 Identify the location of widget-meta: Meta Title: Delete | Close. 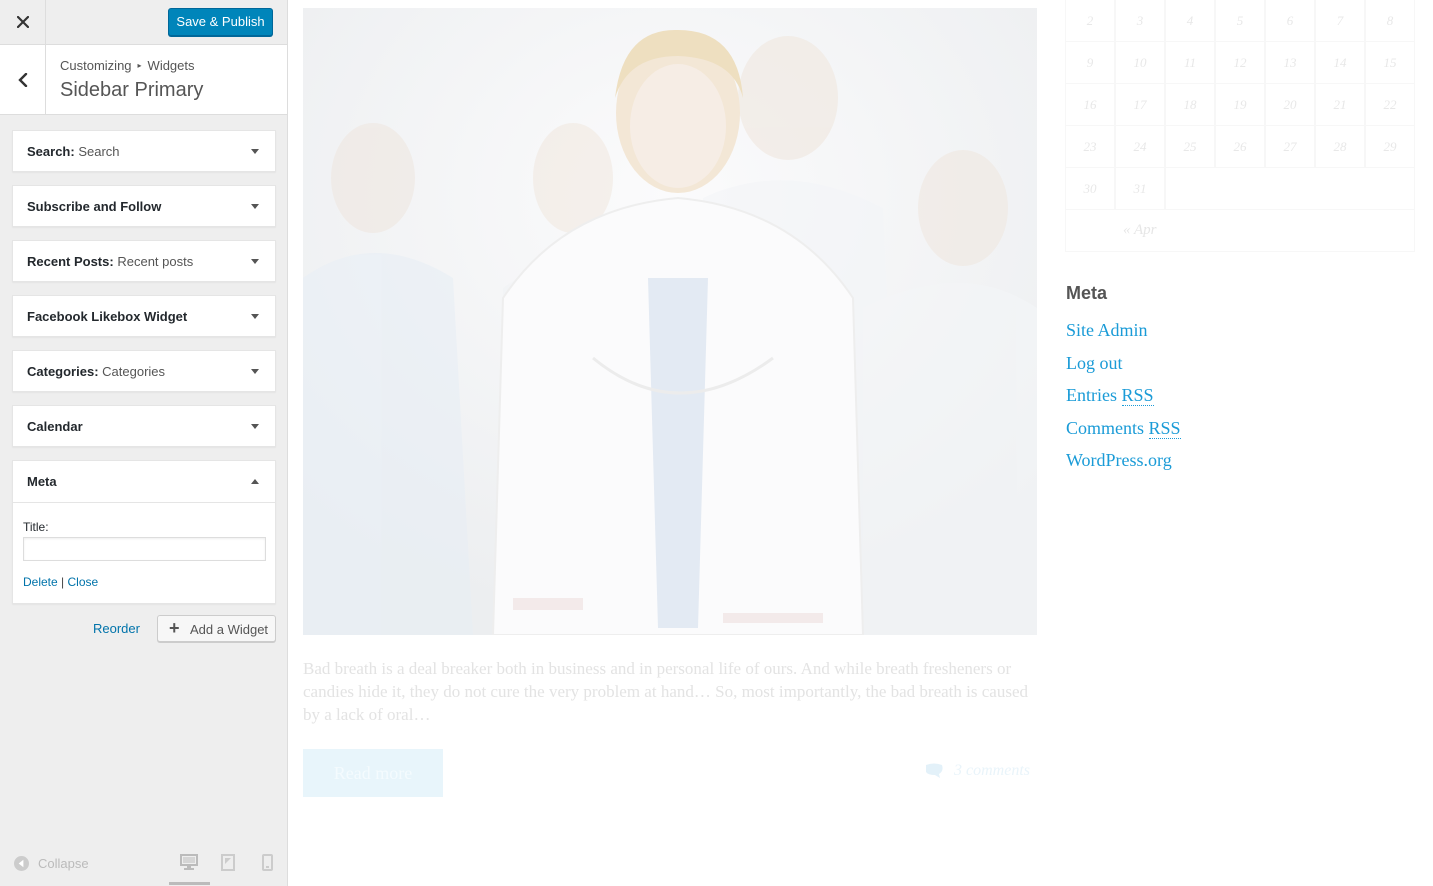
(144, 532).